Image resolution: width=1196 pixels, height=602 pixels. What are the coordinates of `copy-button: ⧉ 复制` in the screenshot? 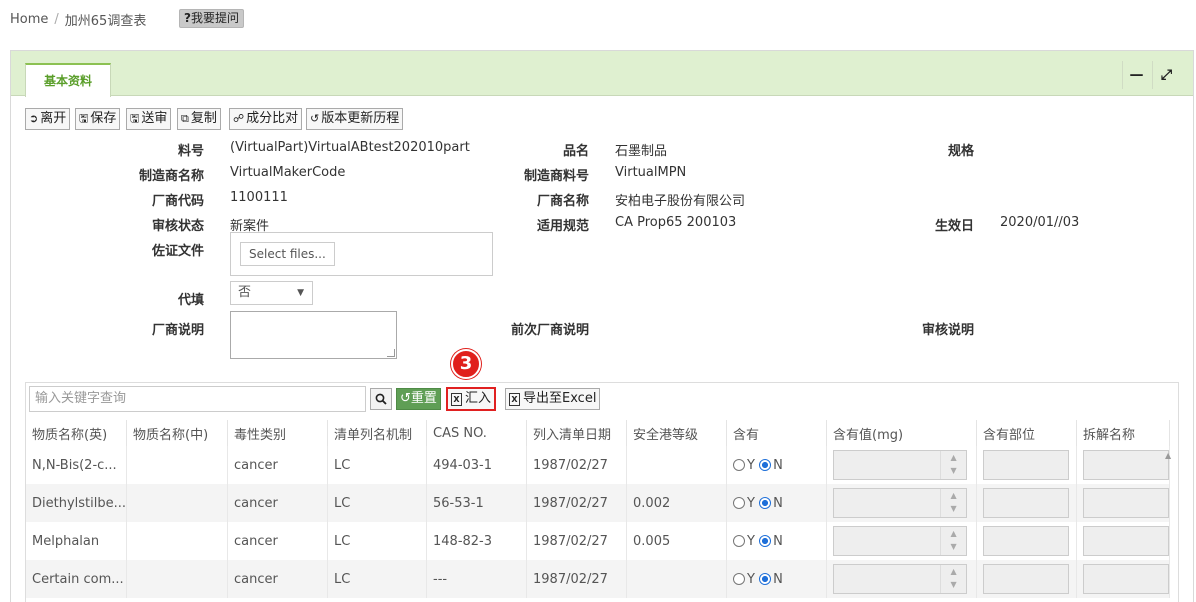 It's located at (199, 119).